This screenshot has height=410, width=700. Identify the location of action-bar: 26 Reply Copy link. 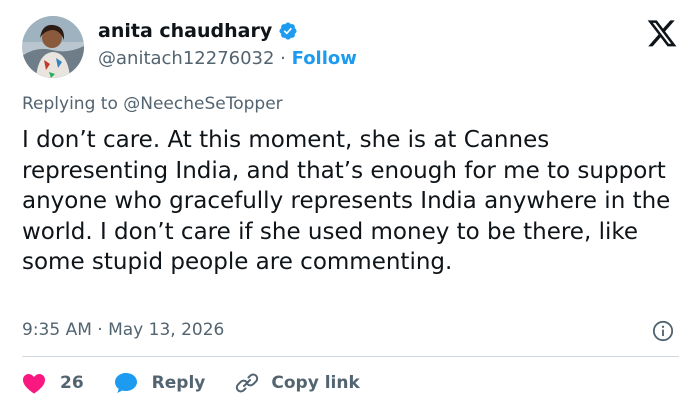
(191, 383).